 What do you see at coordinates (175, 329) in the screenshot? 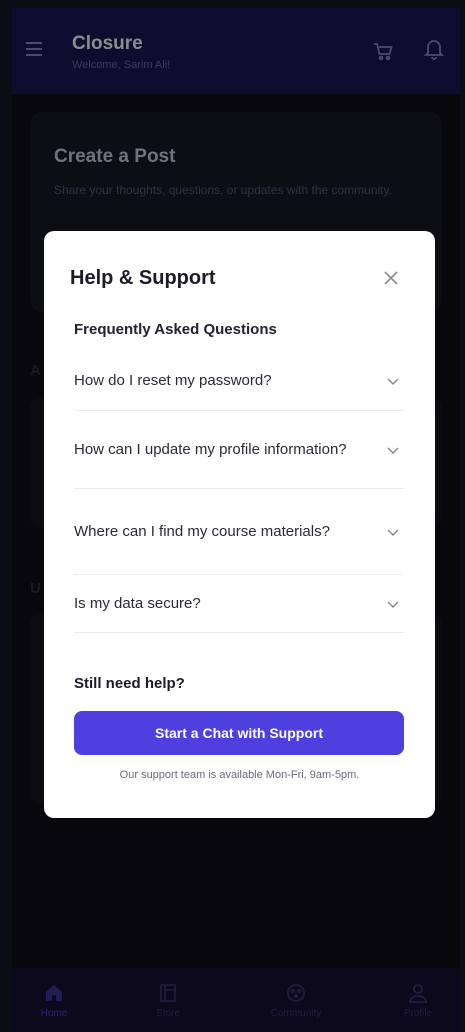
I see `faq-heading: Frequently Asked Questions` at bounding box center [175, 329].